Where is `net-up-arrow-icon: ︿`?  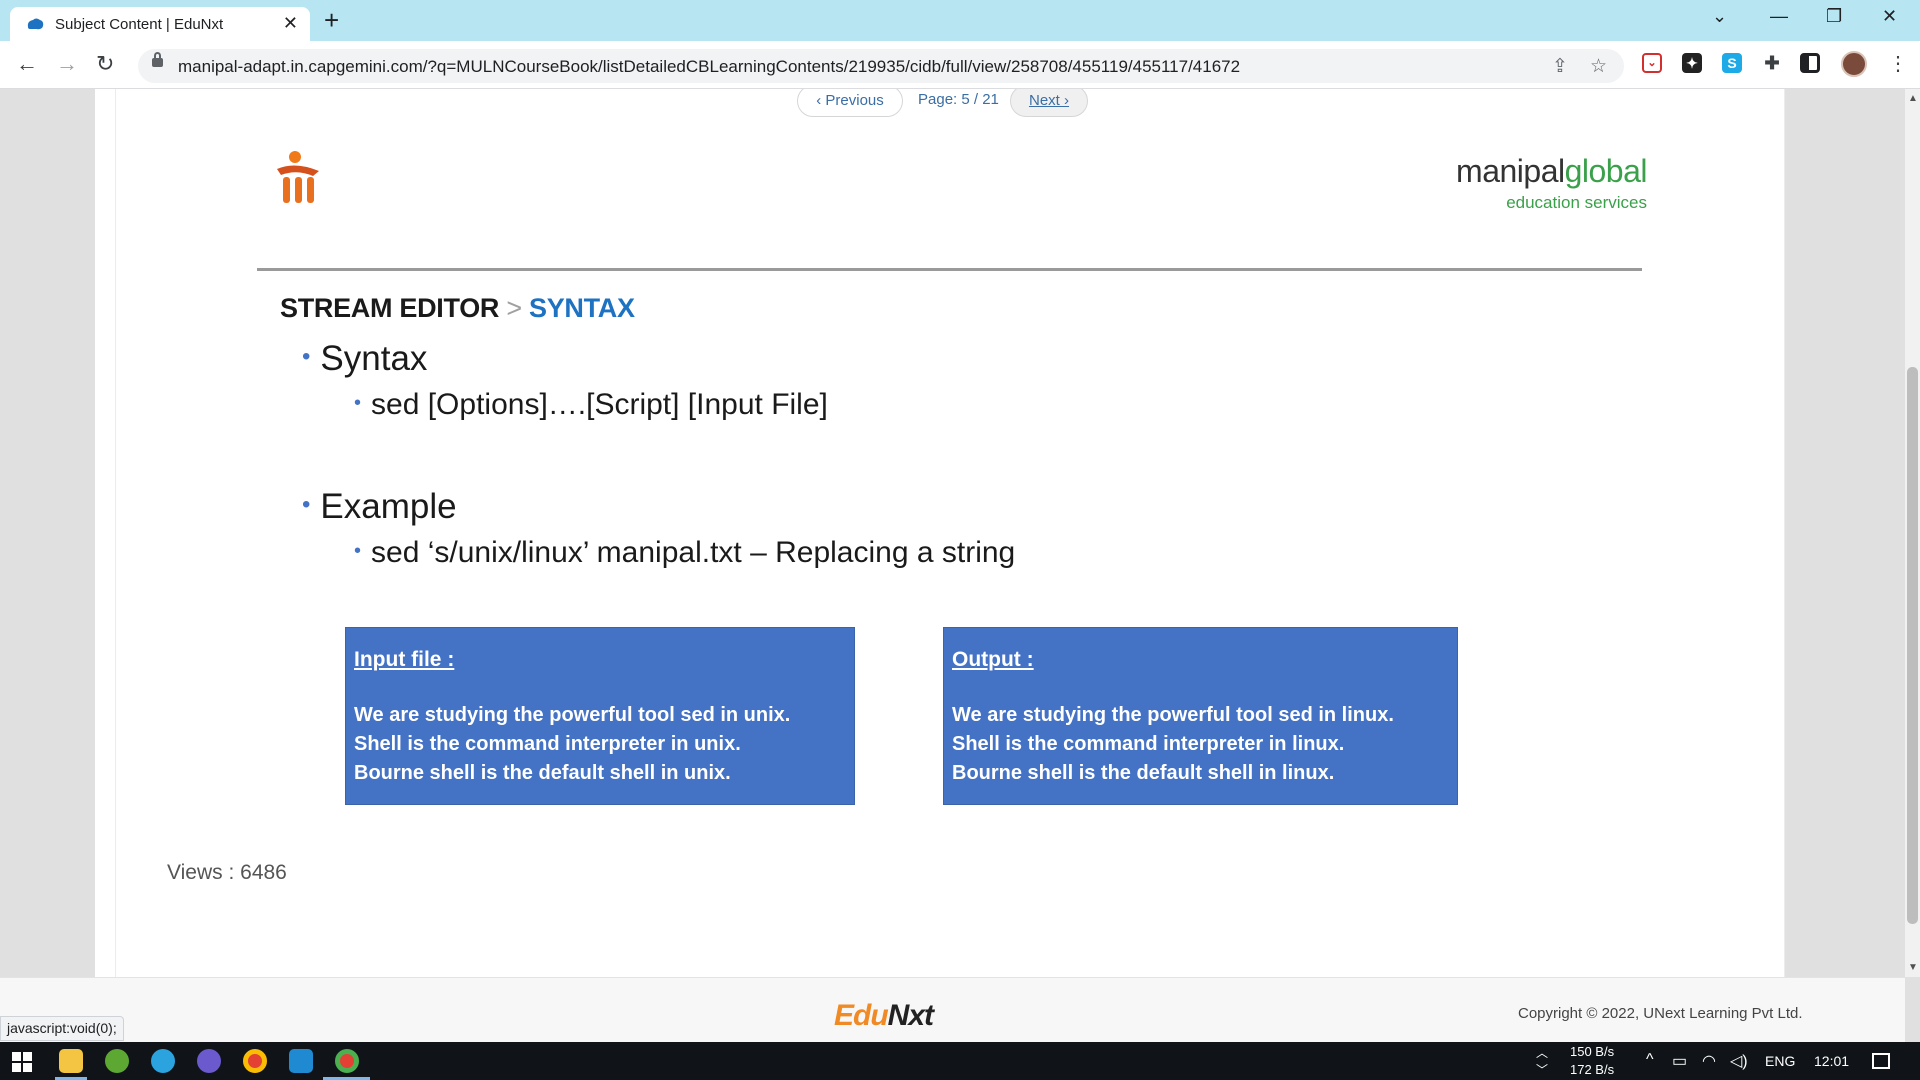 net-up-arrow-icon: ︿ is located at coordinates (1542, 1053).